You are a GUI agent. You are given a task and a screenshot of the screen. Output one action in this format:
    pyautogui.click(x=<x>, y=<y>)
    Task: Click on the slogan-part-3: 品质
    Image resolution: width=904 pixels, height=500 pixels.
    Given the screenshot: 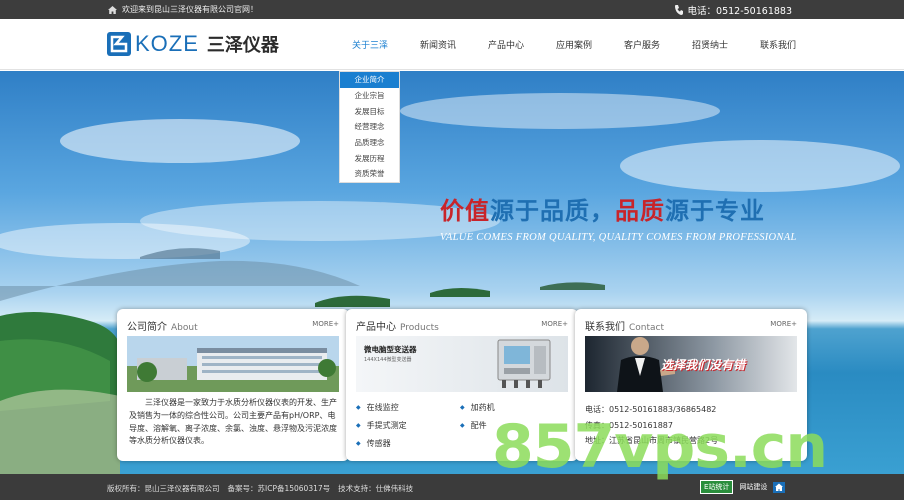 What is the action you would take?
    pyautogui.click(x=640, y=211)
    